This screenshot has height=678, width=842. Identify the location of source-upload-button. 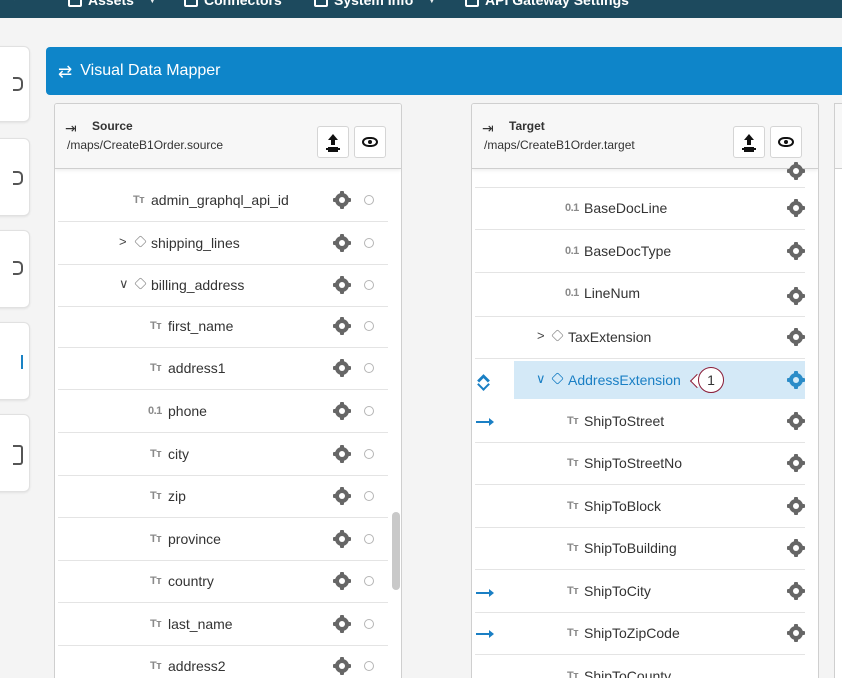
(333, 142).